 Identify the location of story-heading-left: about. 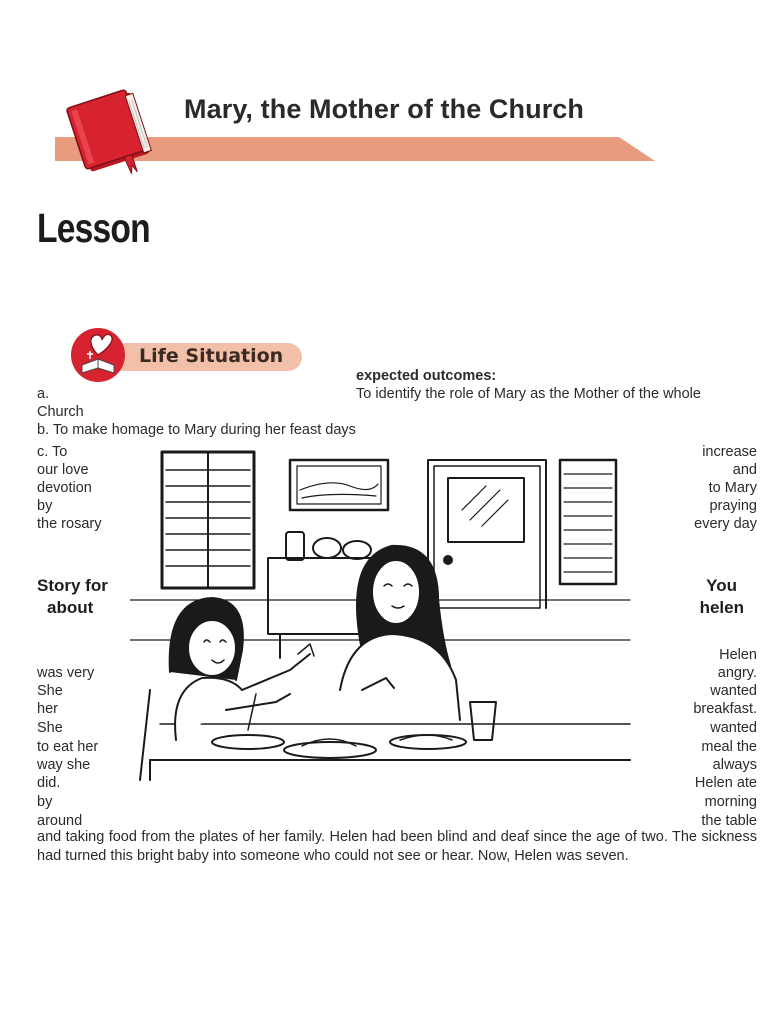
(70, 607).